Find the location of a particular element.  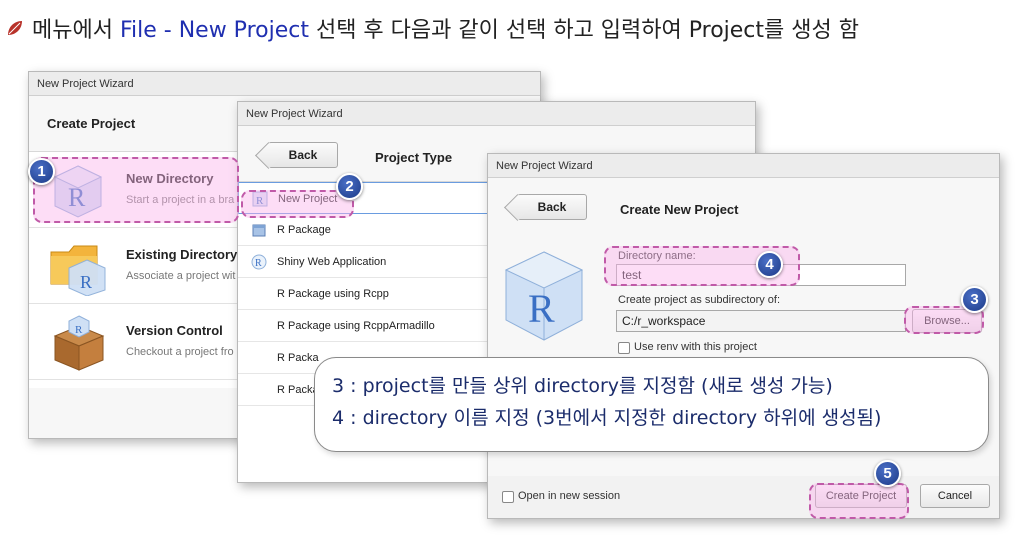

highlight-new-project is located at coordinates (297, 204).